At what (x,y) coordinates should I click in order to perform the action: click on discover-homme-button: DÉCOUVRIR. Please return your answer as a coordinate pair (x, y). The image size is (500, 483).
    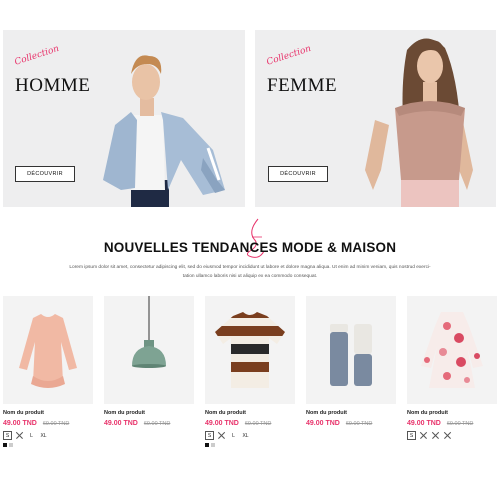
    Looking at the image, I should click on (45, 174).